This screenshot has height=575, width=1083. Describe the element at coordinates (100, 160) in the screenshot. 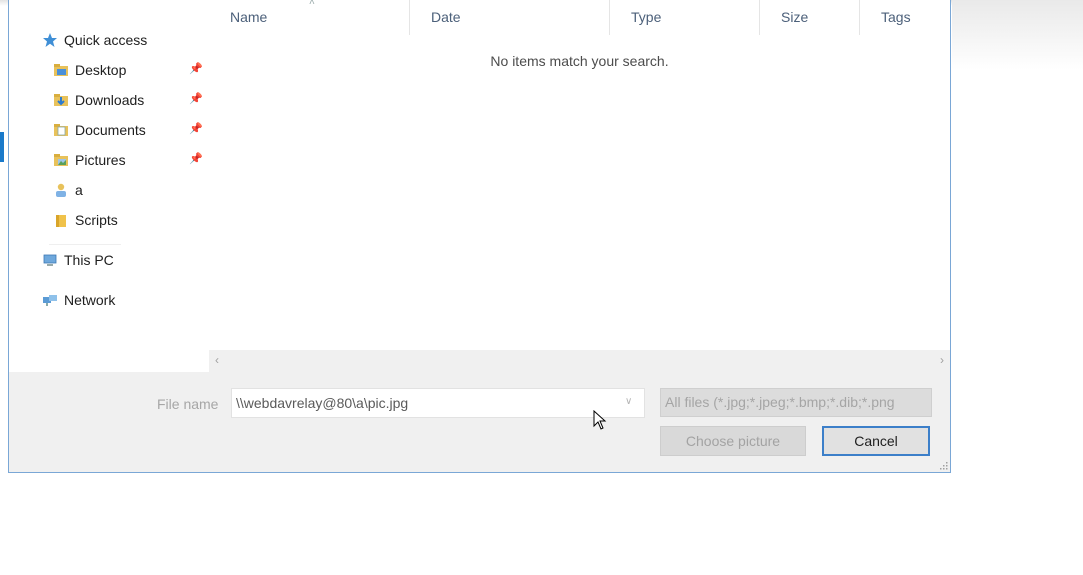

I see `nav-label: Pictures` at that location.